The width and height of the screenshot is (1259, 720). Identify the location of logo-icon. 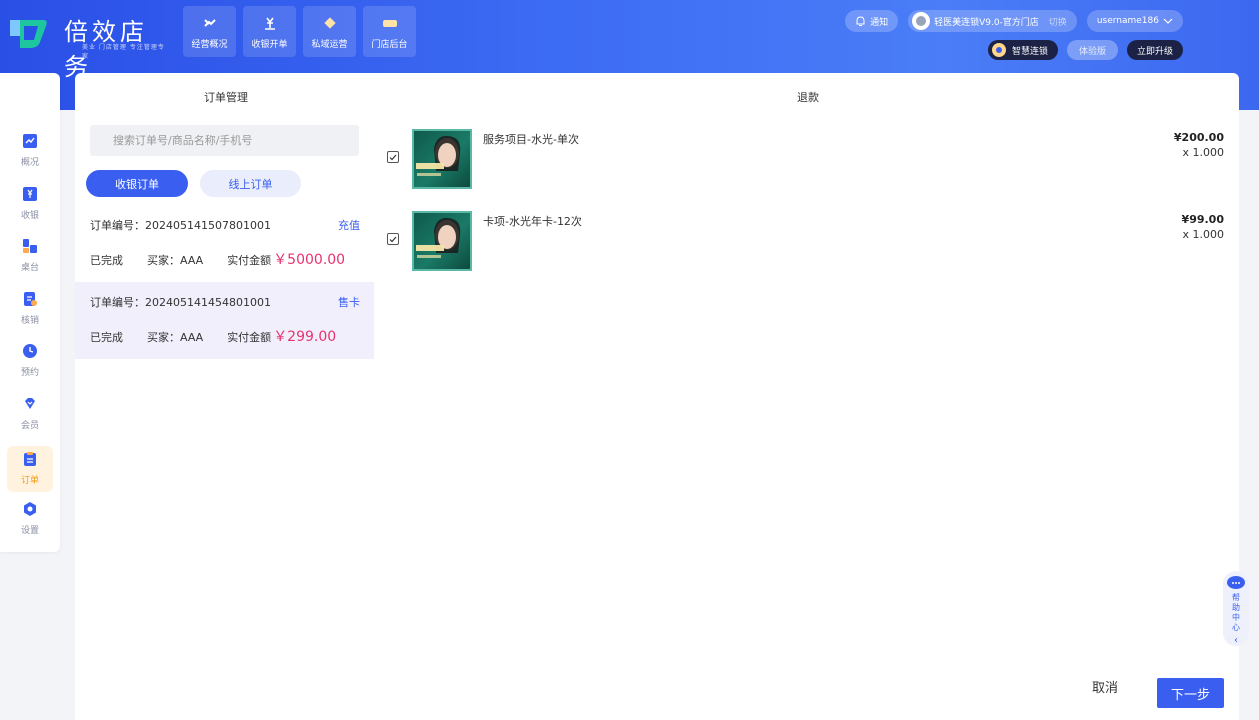
(28, 34).